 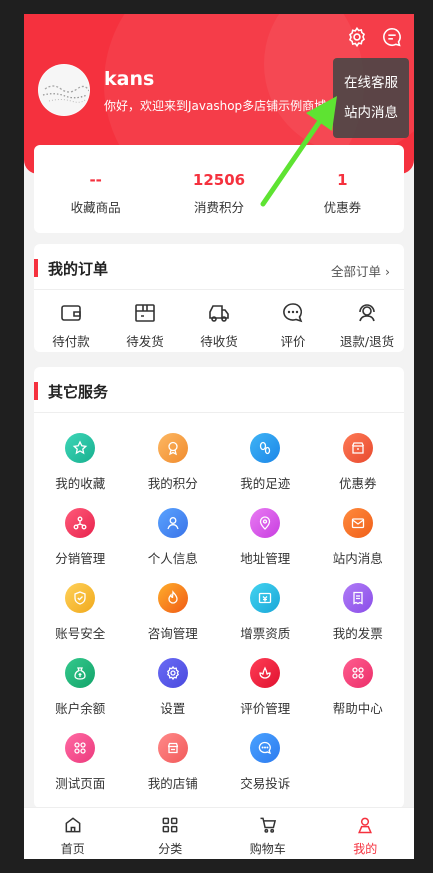 What do you see at coordinates (392, 37) in the screenshot?
I see `message-chat-icon` at bounding box center [392, 37].